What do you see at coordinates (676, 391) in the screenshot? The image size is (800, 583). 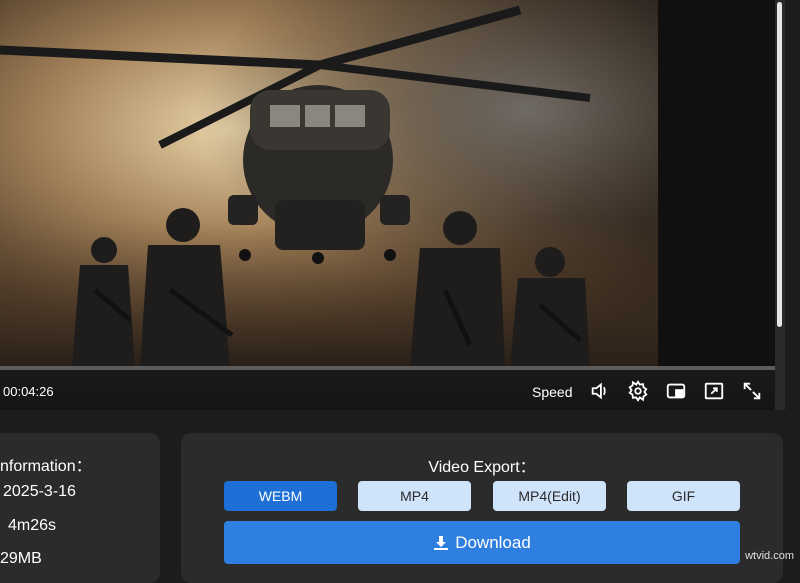 I see `picture-in-picture-icon` at bounding box center [676, 391].